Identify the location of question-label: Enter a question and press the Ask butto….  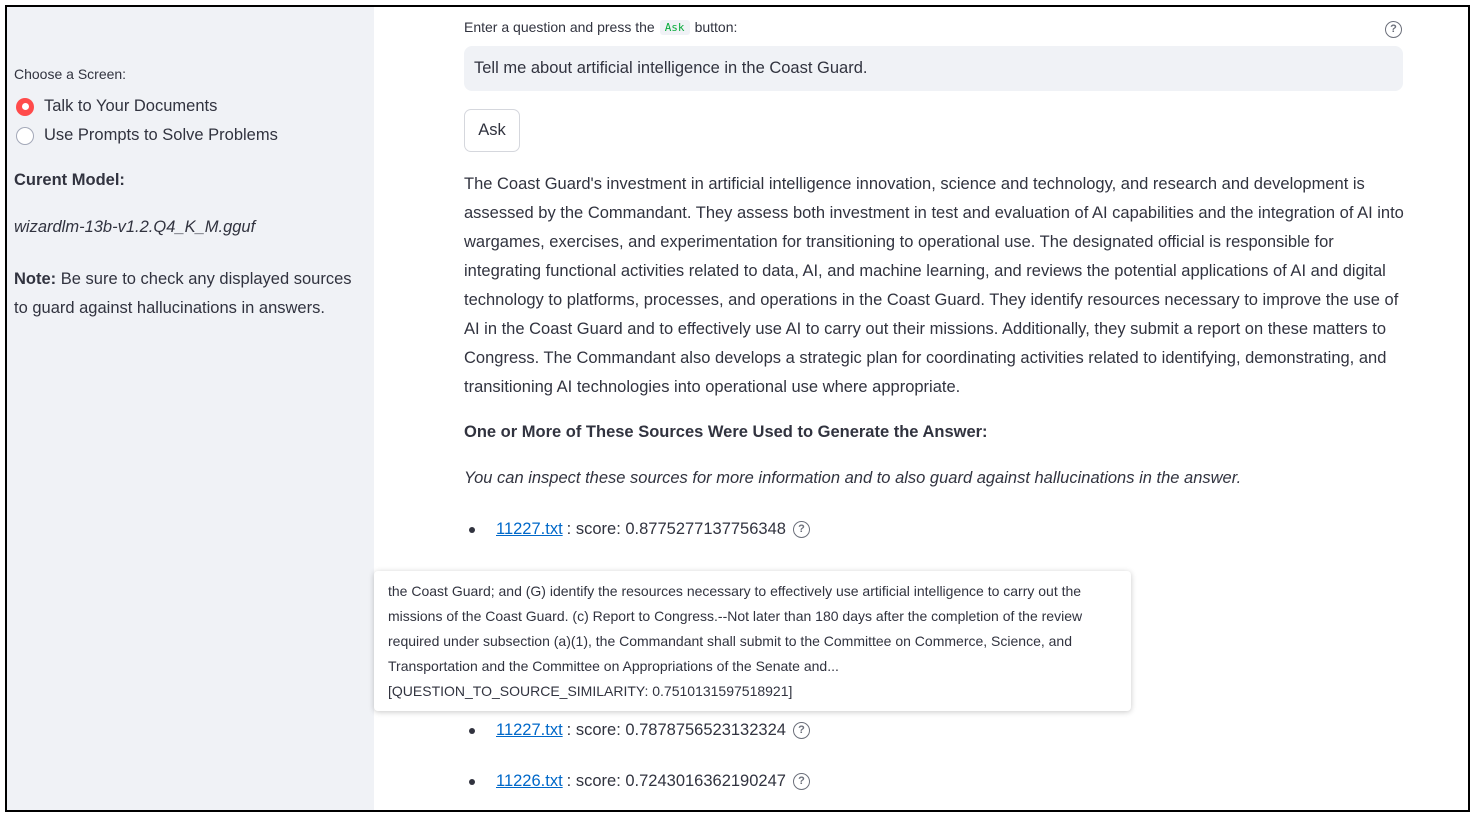
(600, 27).